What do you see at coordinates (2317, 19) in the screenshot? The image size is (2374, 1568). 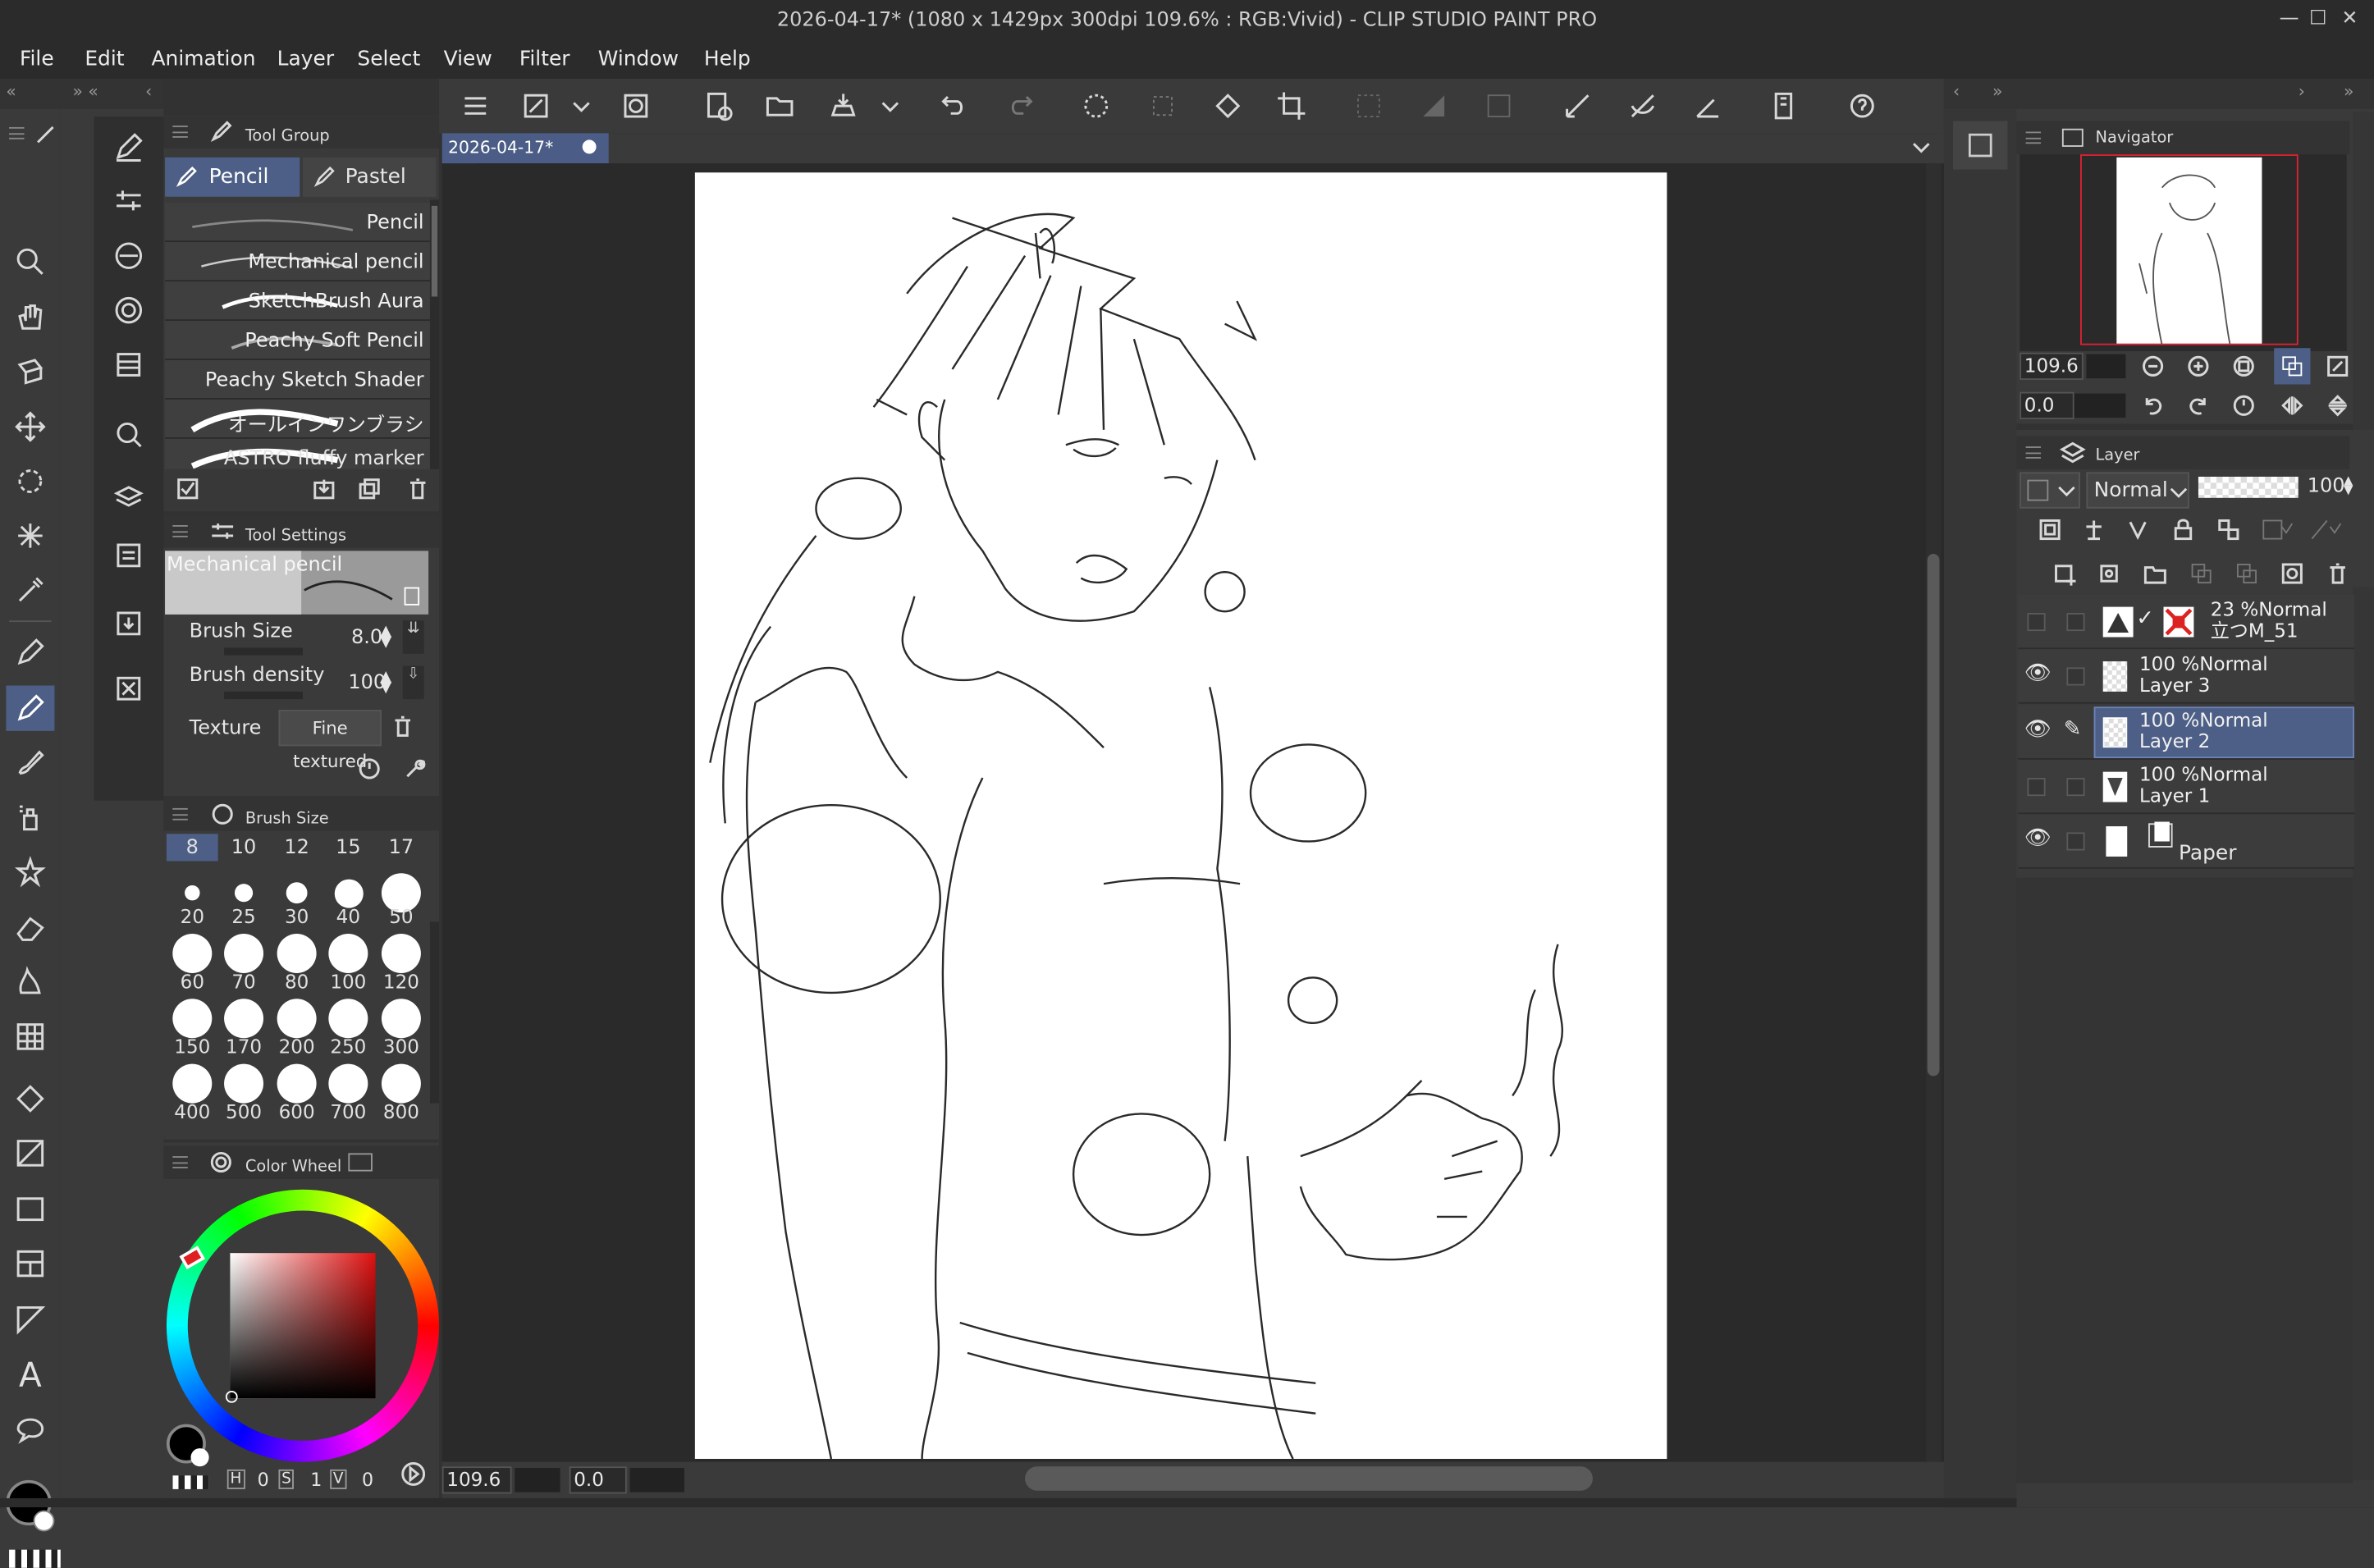 I see `maximize-button: ☐` at bounding box center [2317, 19].